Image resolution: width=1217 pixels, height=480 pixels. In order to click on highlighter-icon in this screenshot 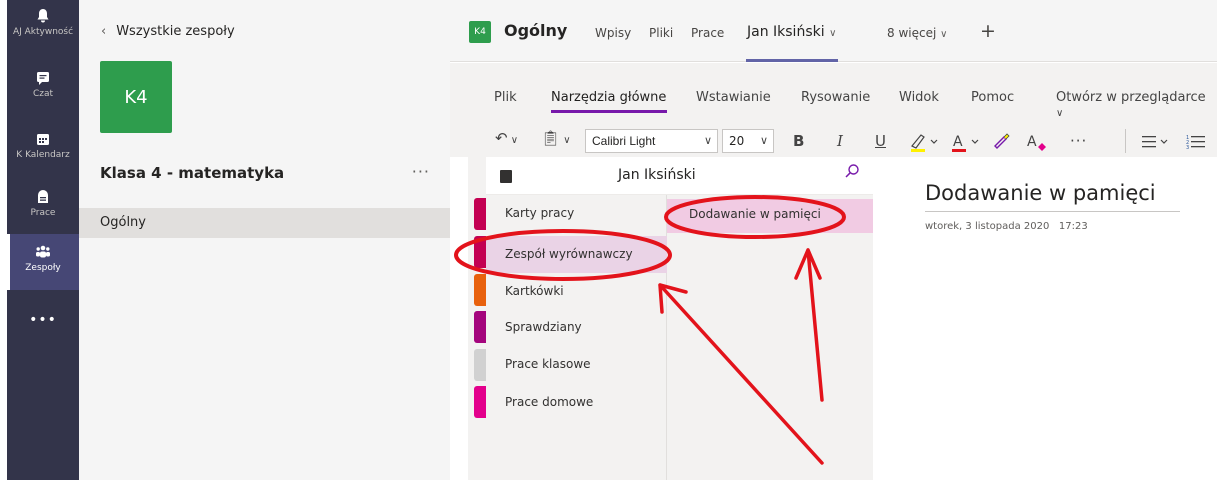, I will do `click(924, 143)`.